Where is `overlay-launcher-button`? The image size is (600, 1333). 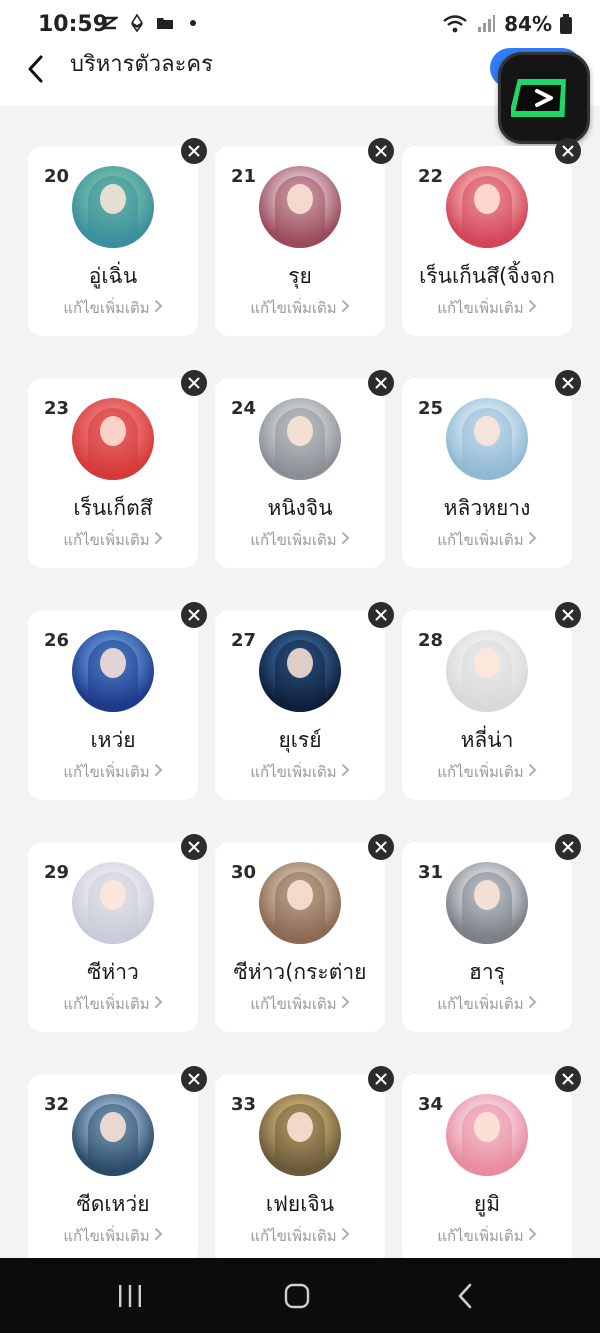
overlay-launcher-button is located at coordinates (544, 98).